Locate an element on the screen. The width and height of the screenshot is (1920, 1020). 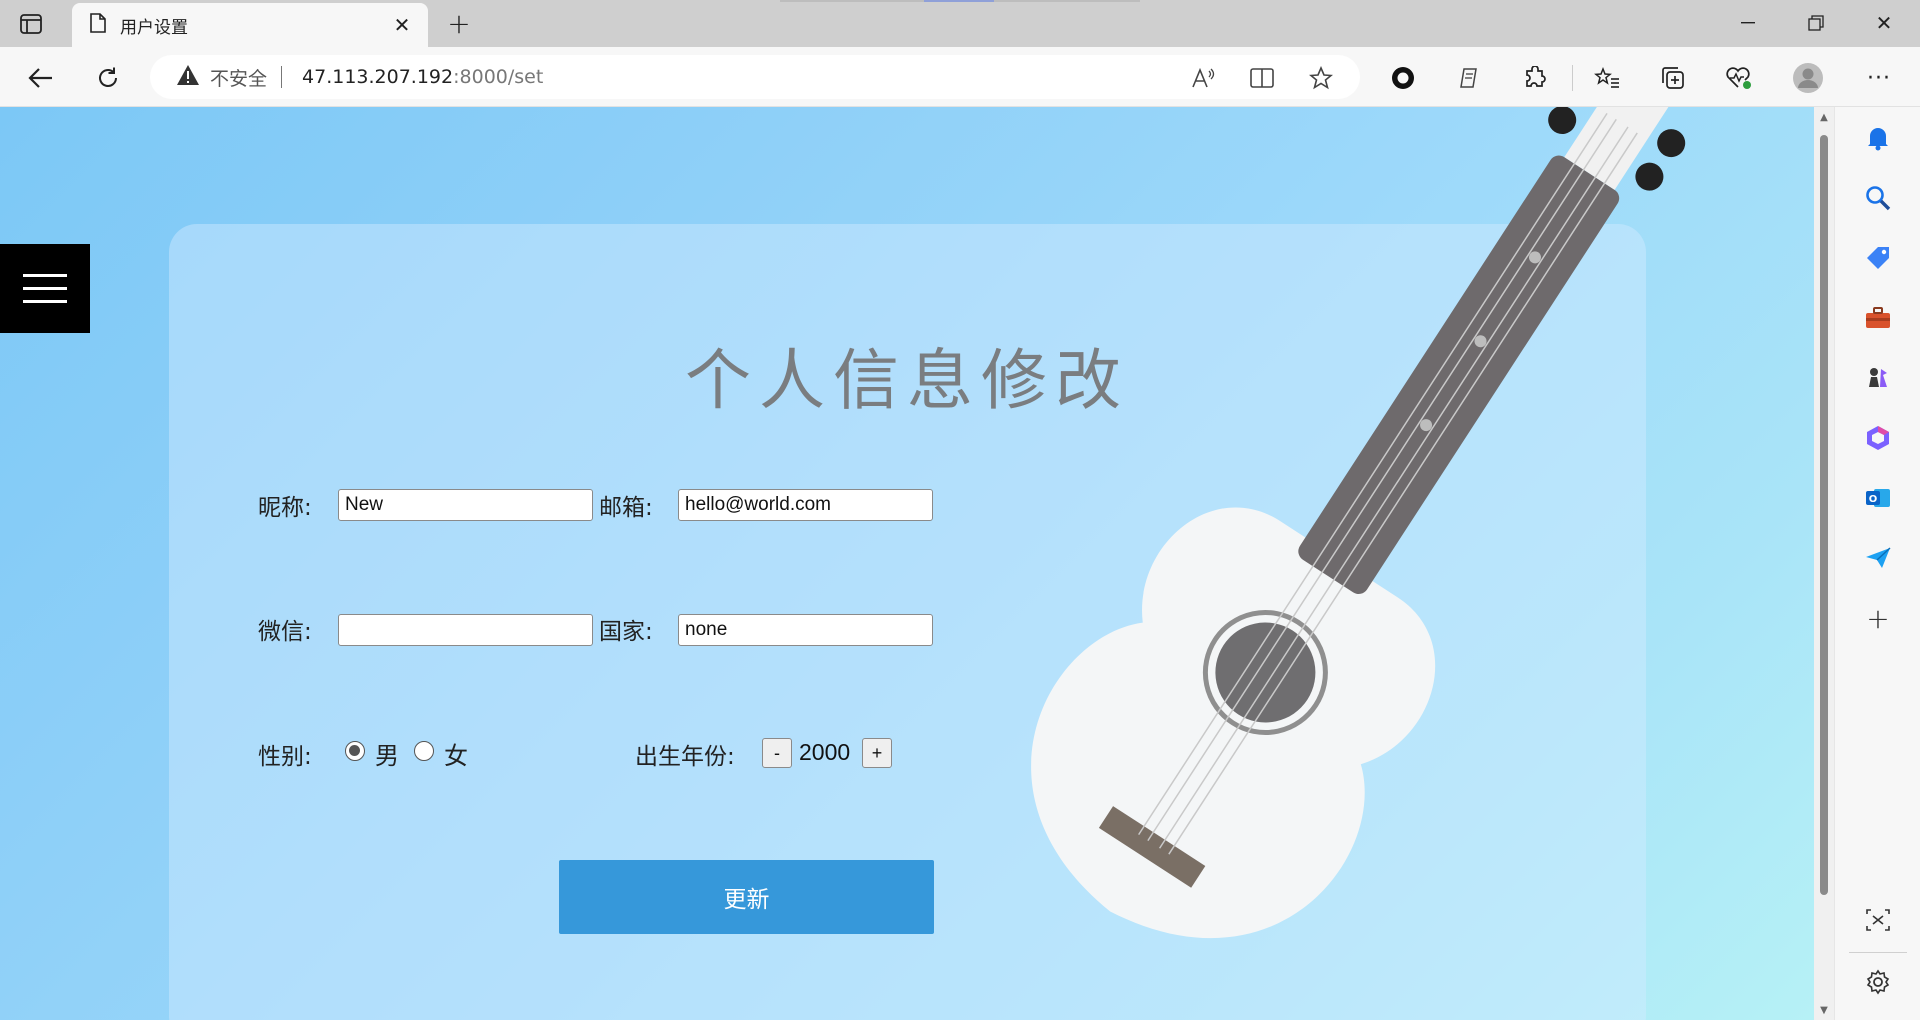
nickname-label: 昵称: is located at coordinates (285, 508).